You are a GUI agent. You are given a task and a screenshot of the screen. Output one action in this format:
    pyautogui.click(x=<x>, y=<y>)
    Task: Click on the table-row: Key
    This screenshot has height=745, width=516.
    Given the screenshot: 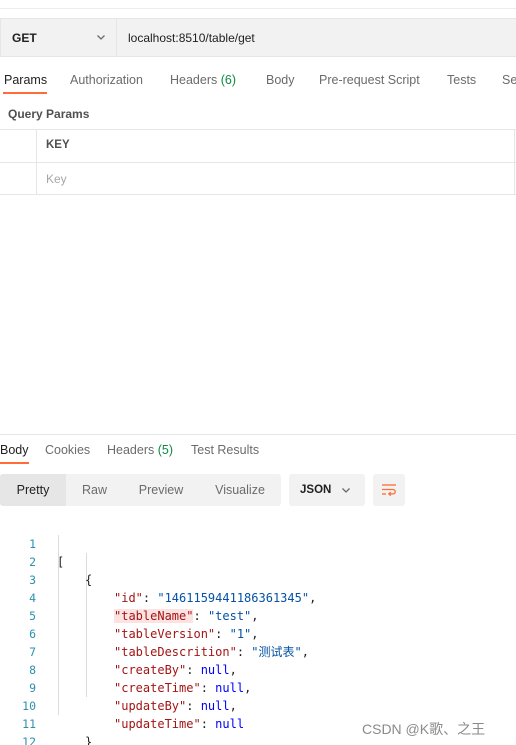 What is the action you would take?
    pyautogui.click(x=258, y=178)
    